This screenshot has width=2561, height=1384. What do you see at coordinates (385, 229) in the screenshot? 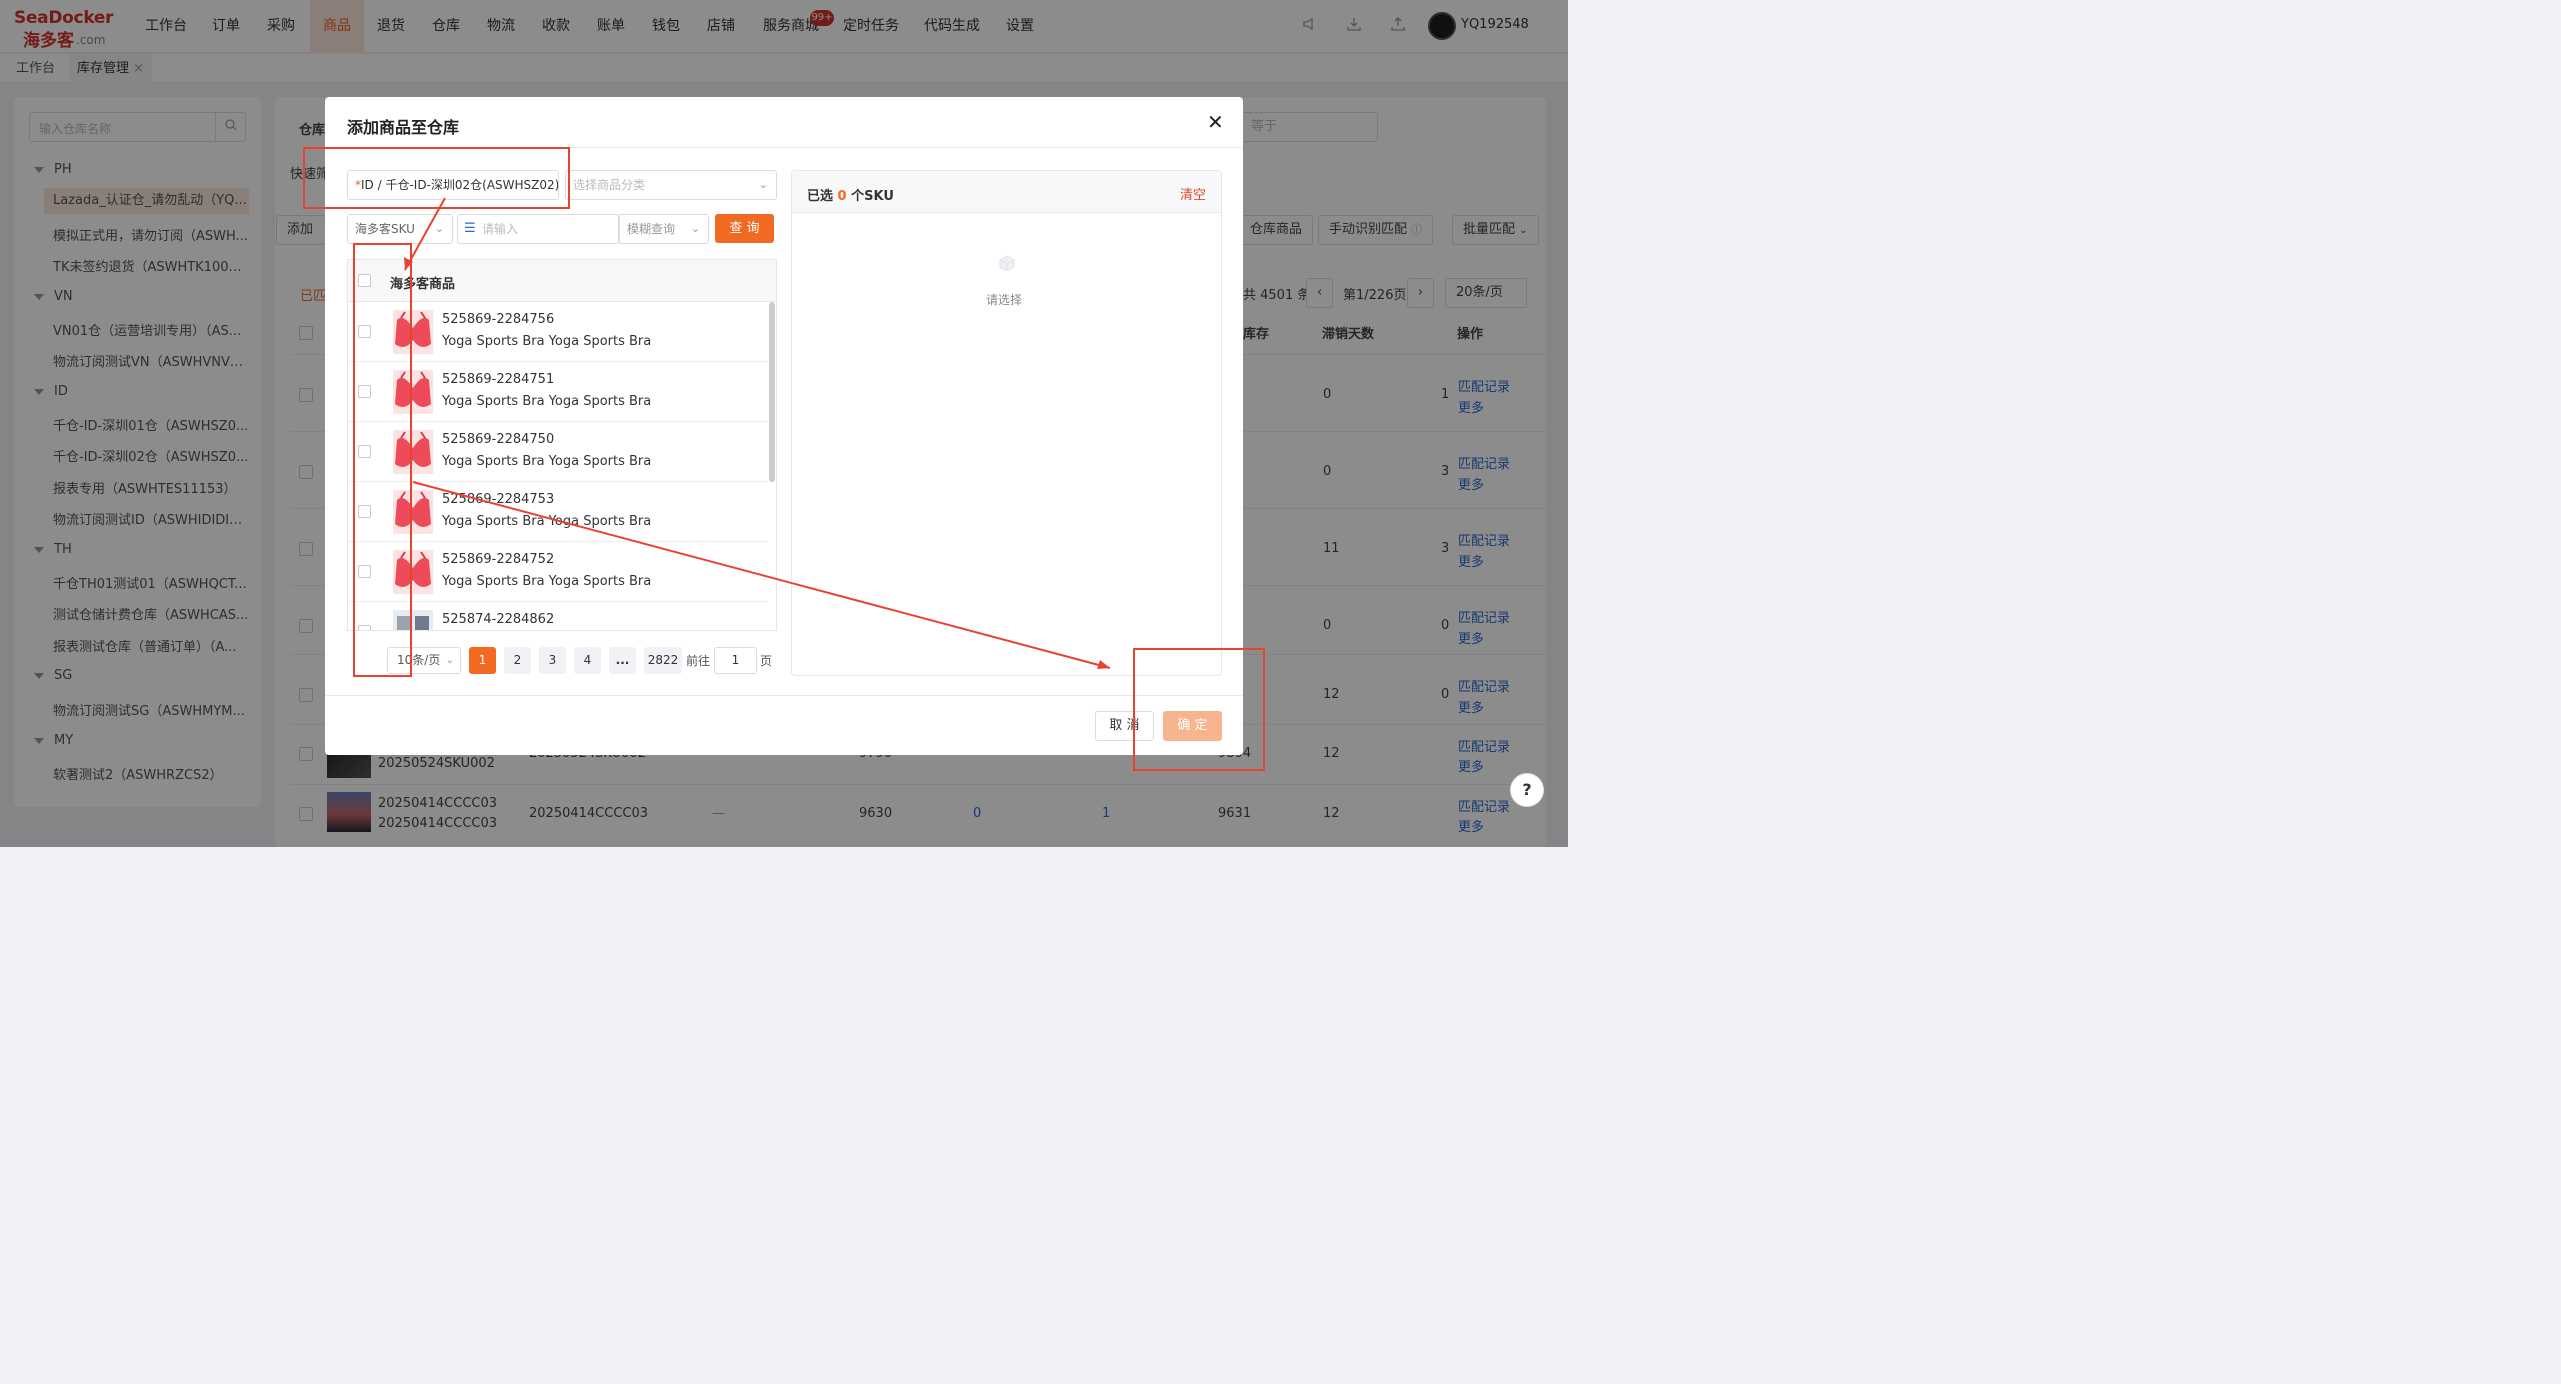
I see `sku-type-value: 海多客SKU` at bounding box center [385, 229].